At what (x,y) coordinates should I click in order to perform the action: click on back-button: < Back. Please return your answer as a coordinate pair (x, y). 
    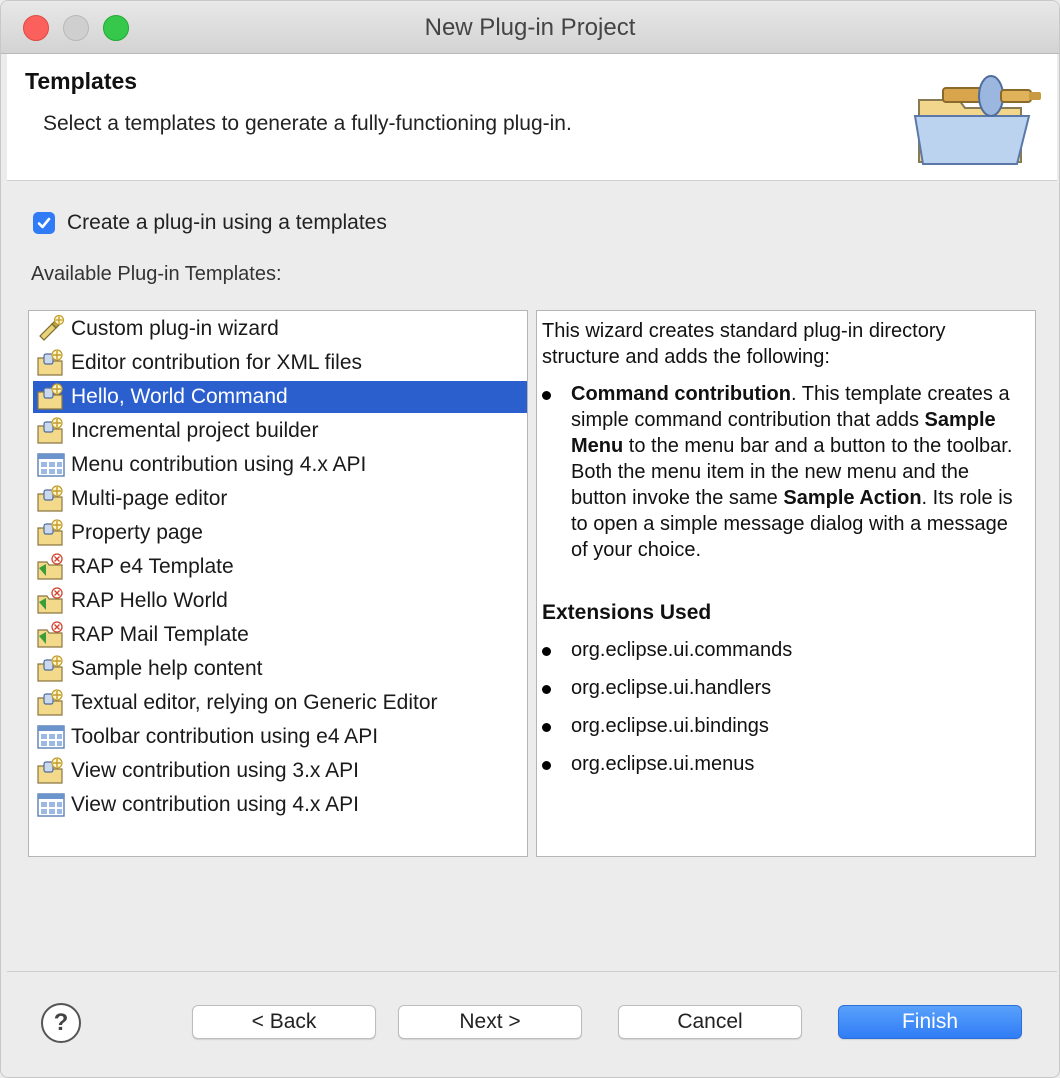
    Looking at the image, I should click on (284, 1022).